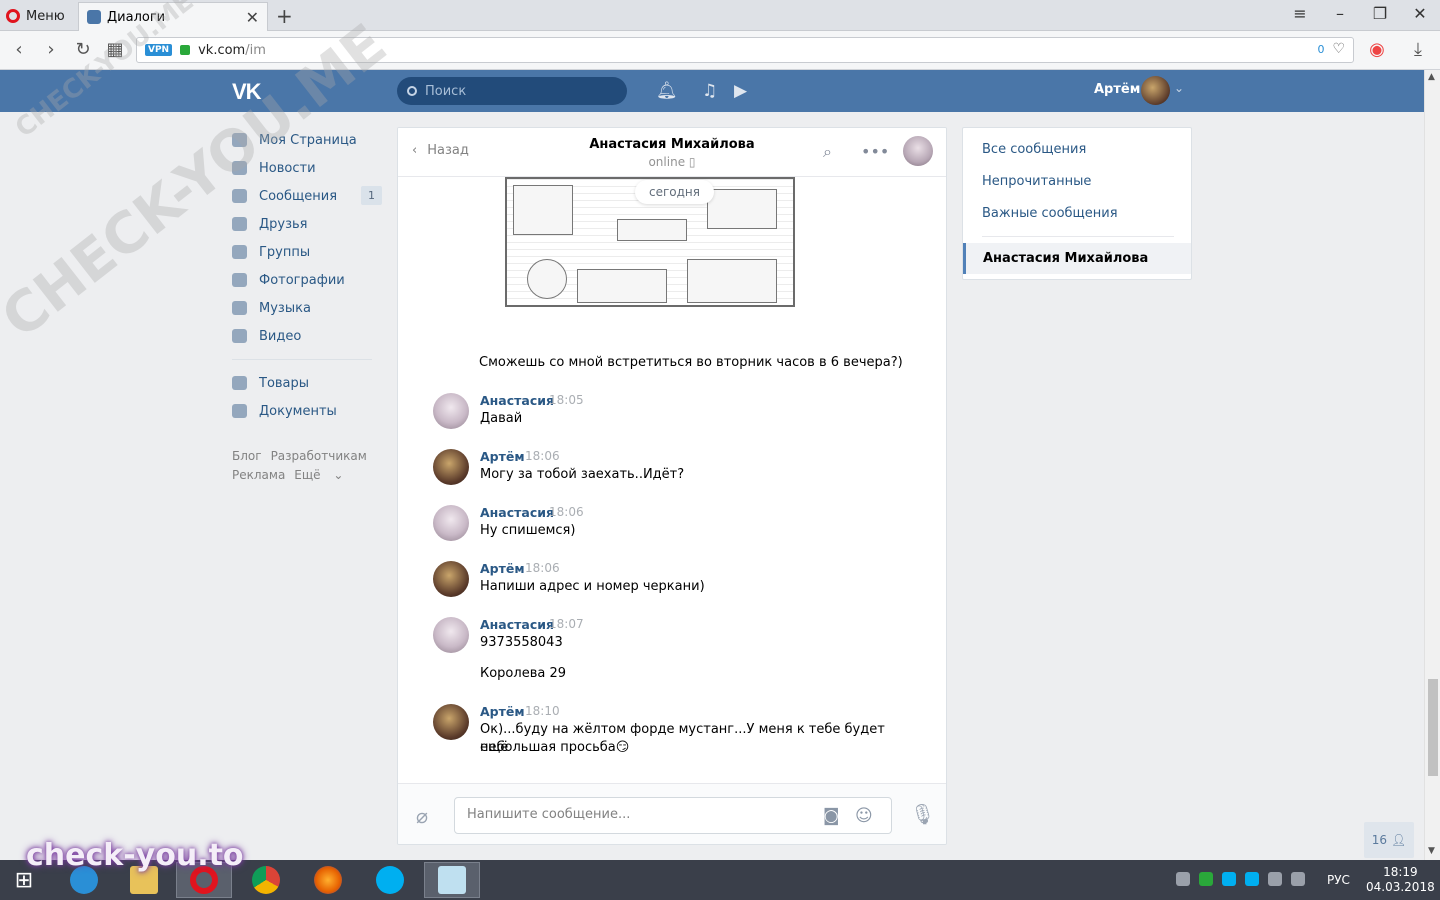  Describe the element at coordinates (115, 49) in the screenshot. I see `speed-dial-icon: ▦` at that location.